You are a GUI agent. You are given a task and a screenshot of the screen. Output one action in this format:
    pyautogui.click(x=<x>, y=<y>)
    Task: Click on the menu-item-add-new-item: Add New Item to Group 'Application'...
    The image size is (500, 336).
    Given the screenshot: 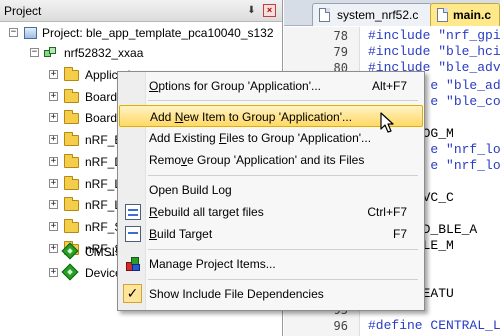 What is the action you would take?
    pyautogui.click(x=271, y=116)
    